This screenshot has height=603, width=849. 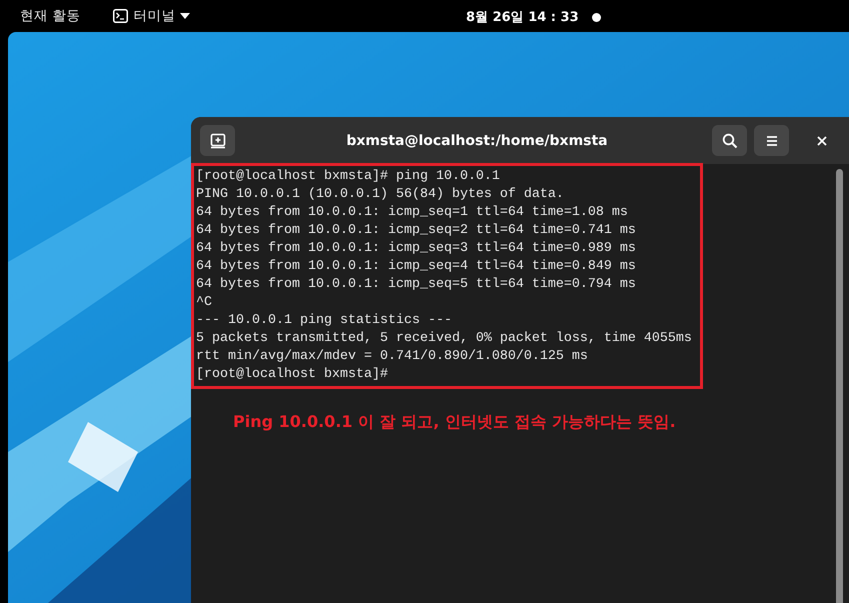 What do you see at coordinates (120, 16) in the screenshot?
I see `terminal-icon` at bounding box center [120, 16].